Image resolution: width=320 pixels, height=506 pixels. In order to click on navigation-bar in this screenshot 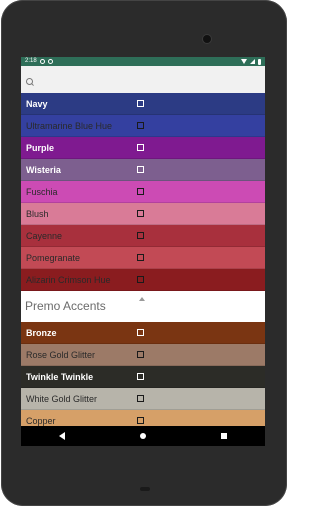, I will do `click(143, 436)`.